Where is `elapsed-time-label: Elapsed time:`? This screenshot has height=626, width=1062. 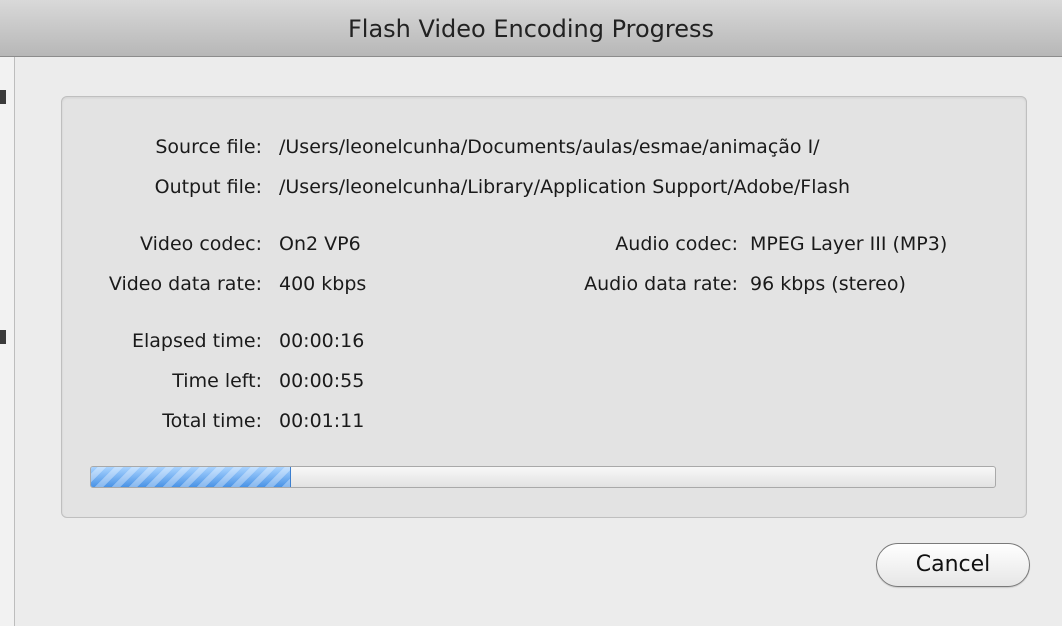 elapsed-time-label: Elapsed time: is located at coordinates (196, 341).